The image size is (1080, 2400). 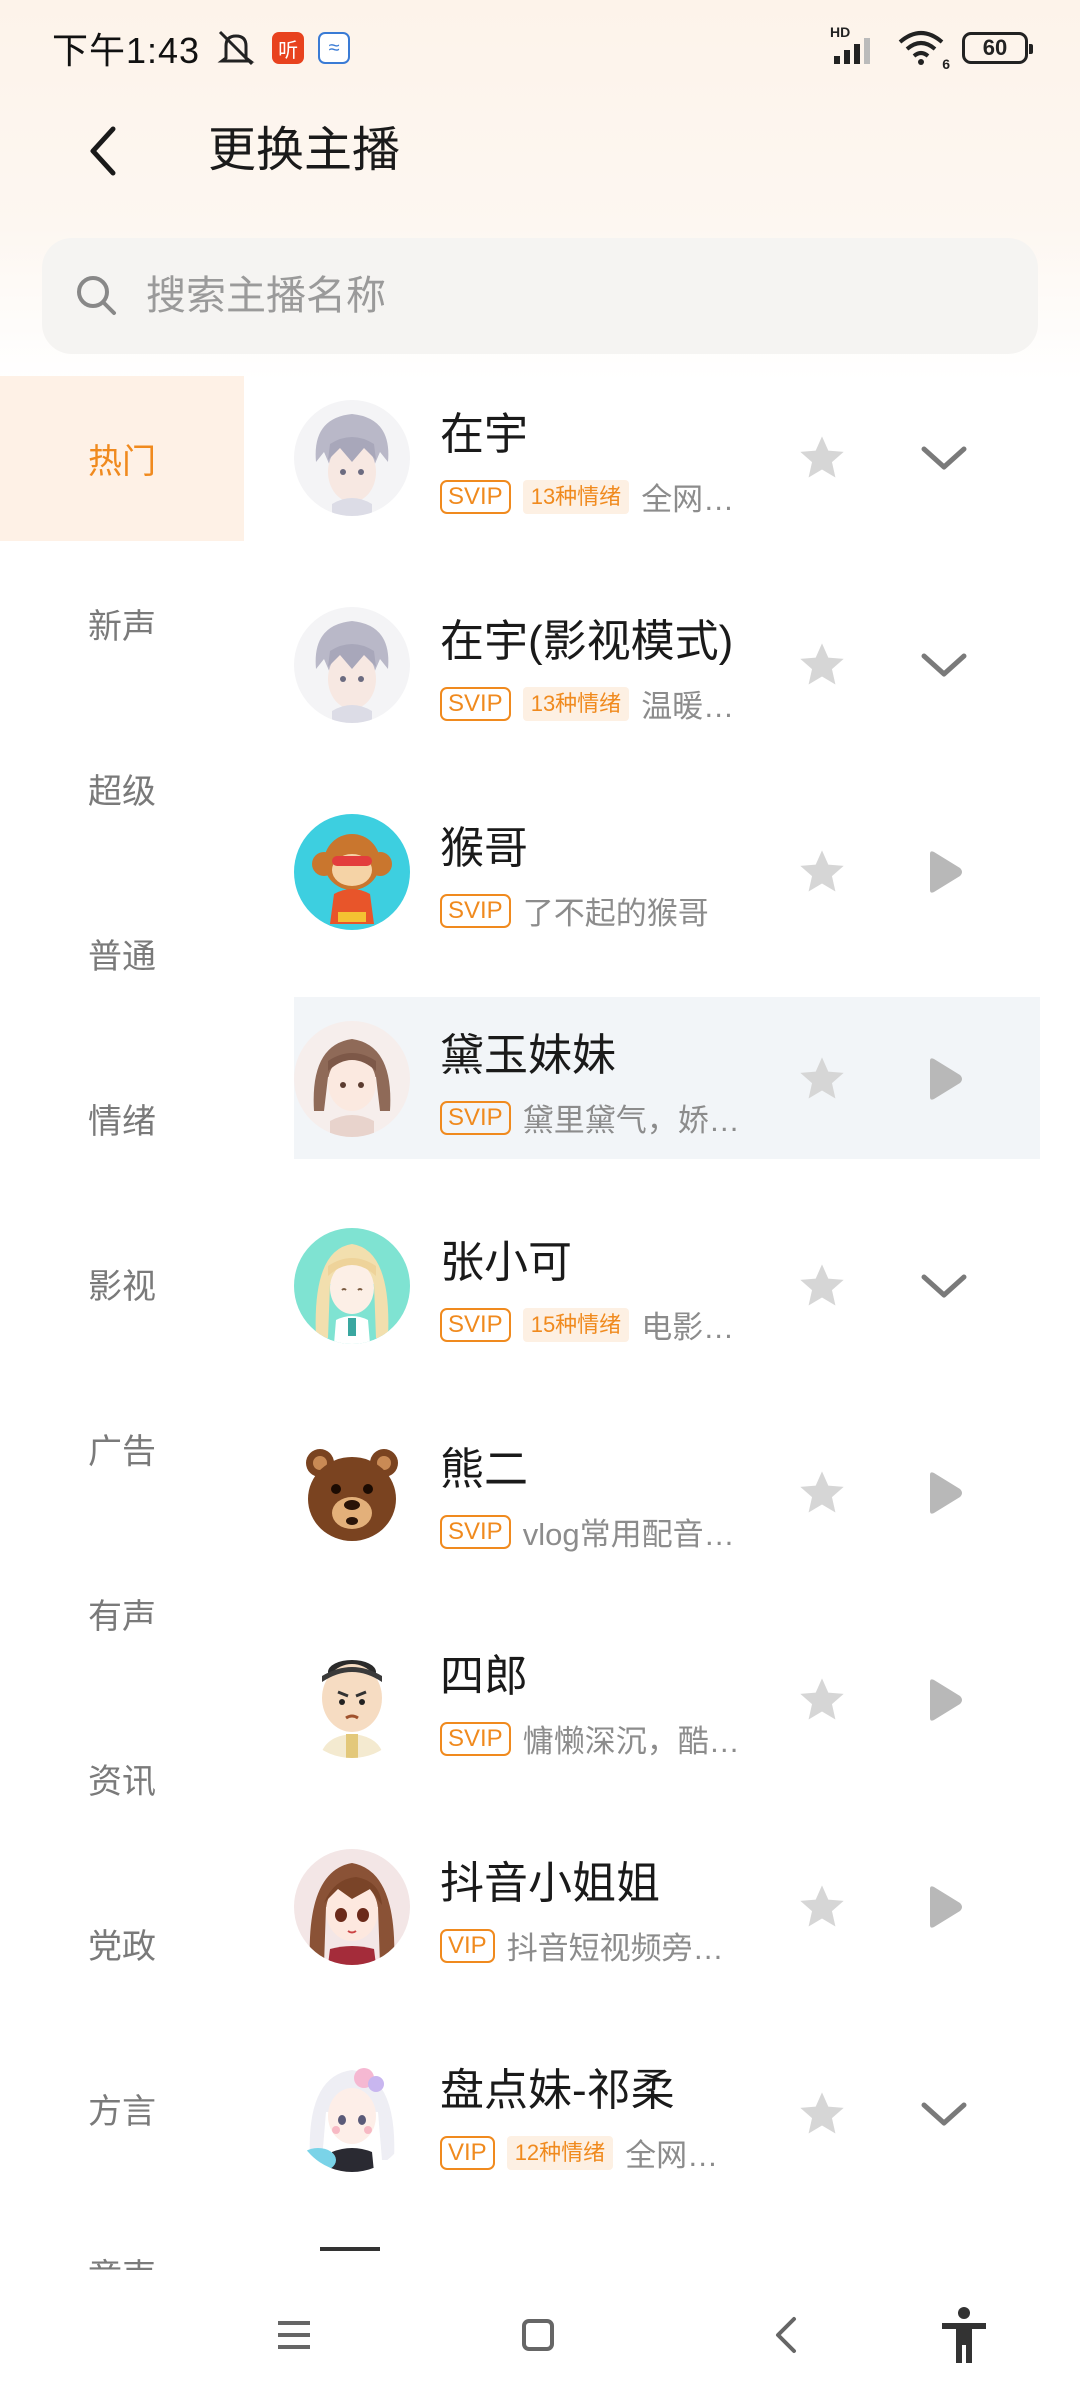 I want to click on category-child: 童声, so click(x=122, y=2231).